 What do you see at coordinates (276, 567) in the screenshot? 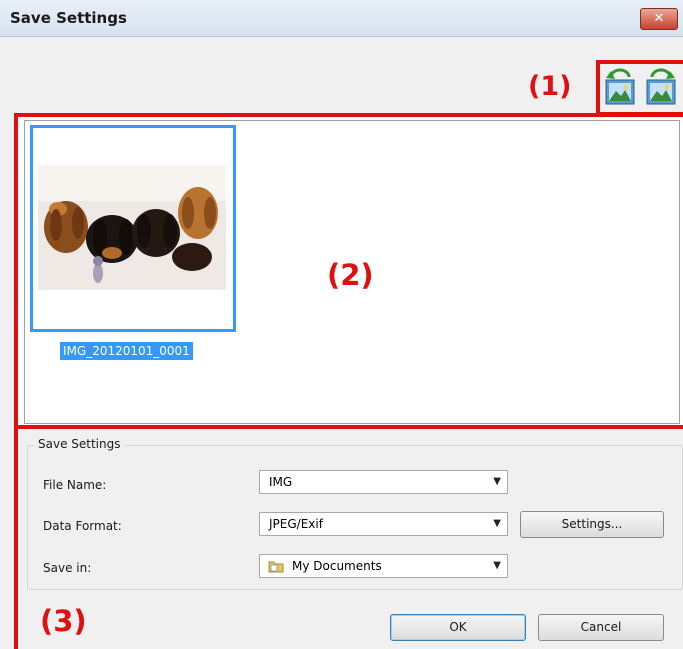
I see `folder-icon` at bounding box center [276, 567].